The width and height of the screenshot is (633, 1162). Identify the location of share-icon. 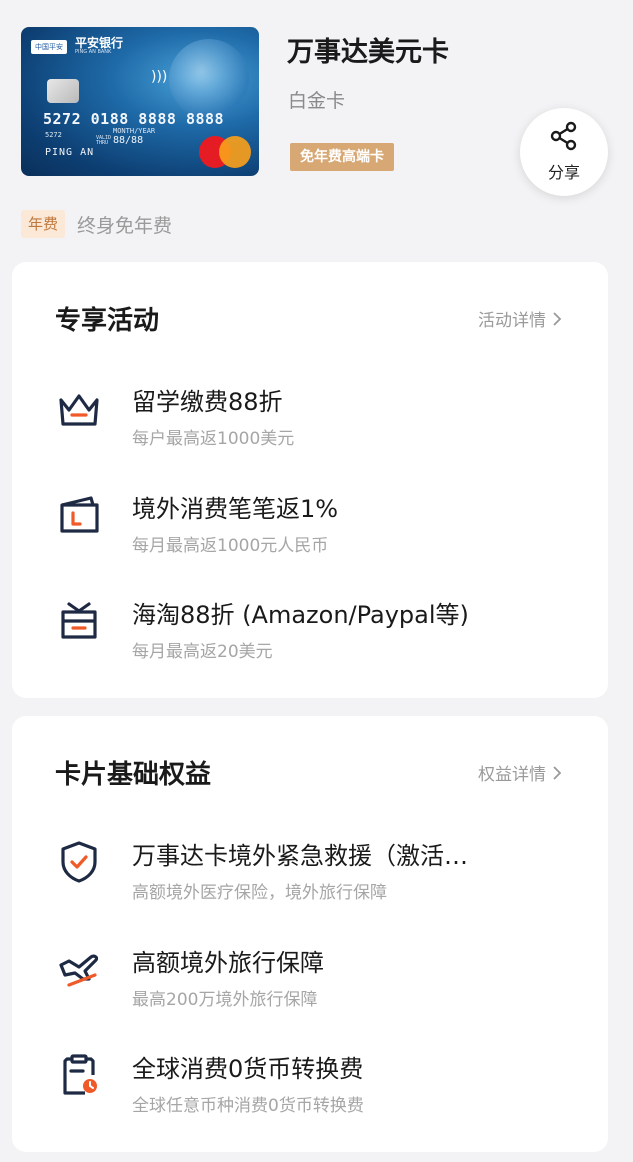
(564, 138).